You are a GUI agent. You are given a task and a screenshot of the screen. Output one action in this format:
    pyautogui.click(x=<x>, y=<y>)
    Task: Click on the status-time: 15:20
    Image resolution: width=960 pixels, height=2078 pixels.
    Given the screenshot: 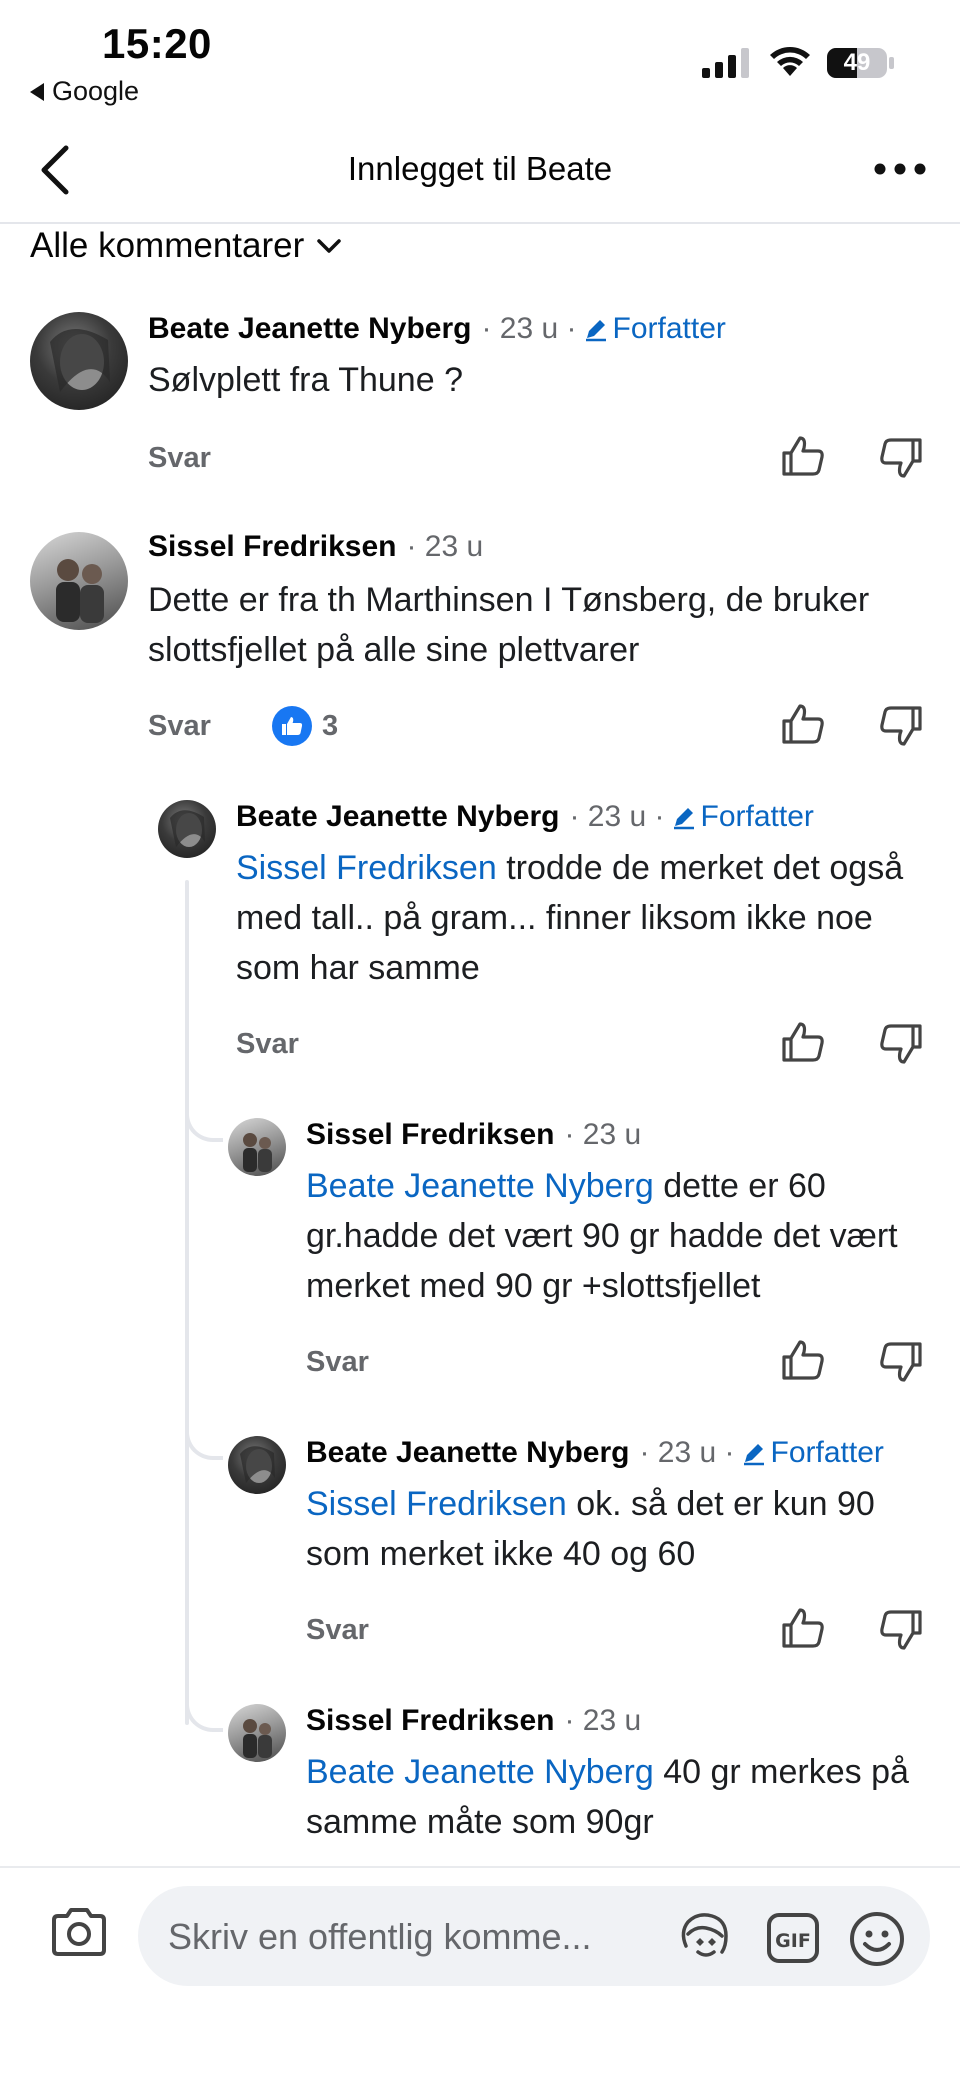 What is the action you would take?
    pyautogui.click(x=157, y=43)
    